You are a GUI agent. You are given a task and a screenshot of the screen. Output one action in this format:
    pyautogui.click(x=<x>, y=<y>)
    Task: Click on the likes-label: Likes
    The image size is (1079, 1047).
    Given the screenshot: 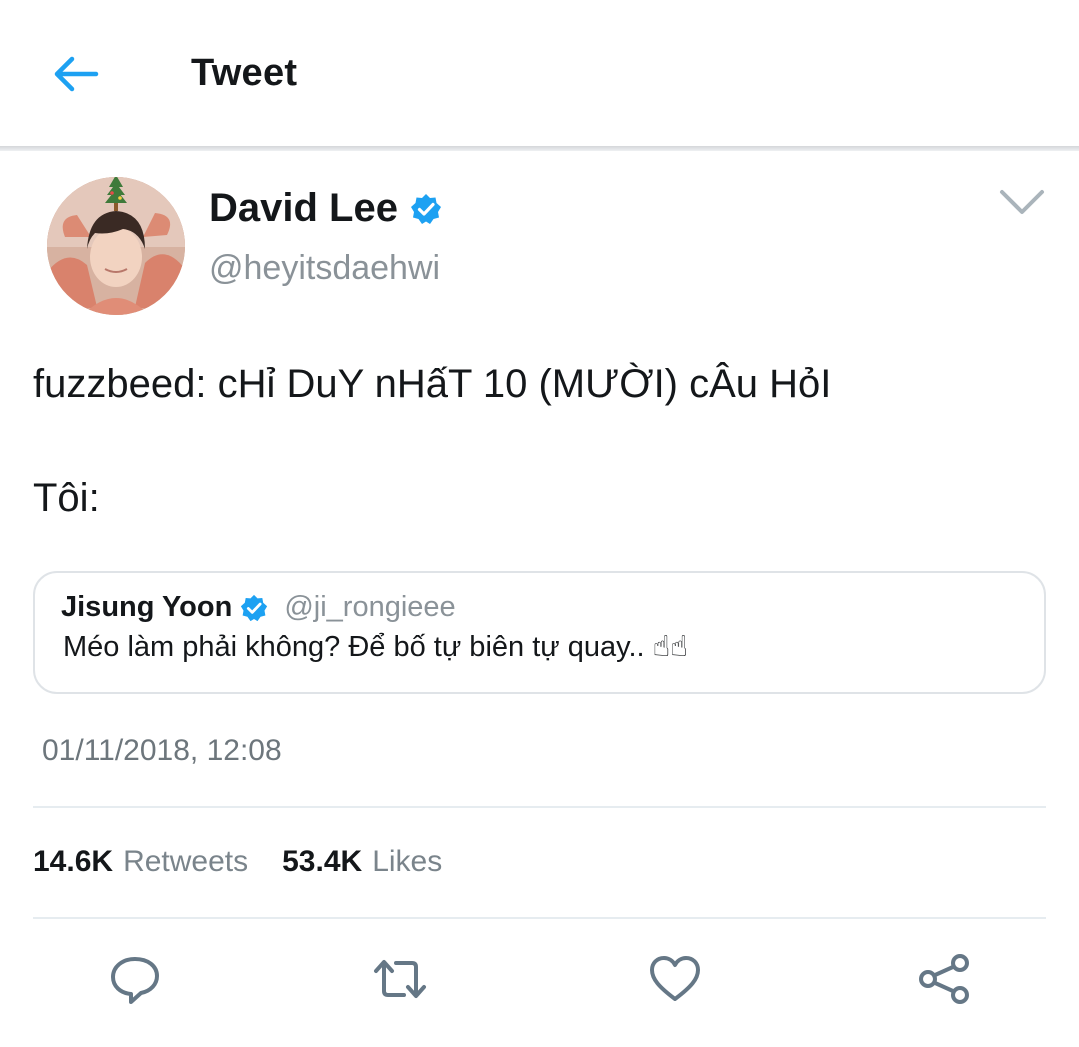 What is the action you would take?
    pyautogui.click(x=407, y=862)
    